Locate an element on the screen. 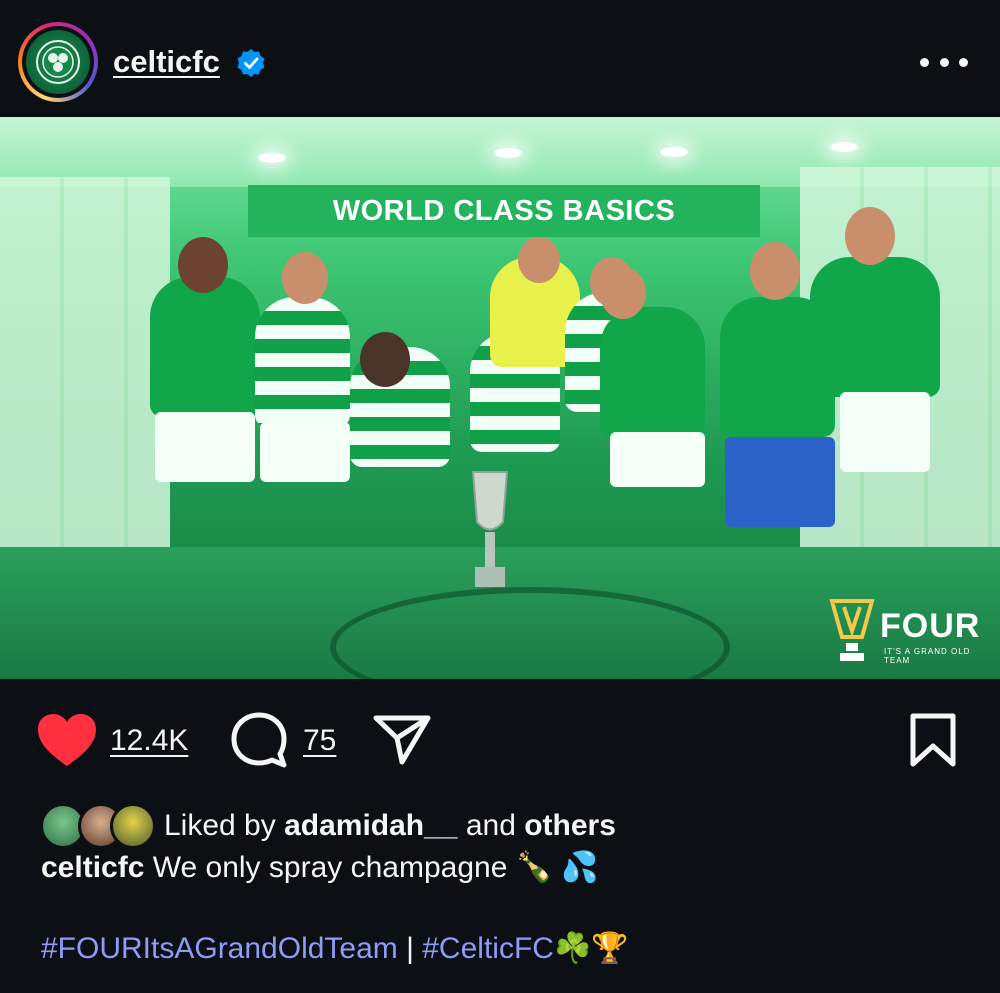 The width and height of the screenshot is (1000, 993). more-horizontal-icon is located at coordinates (944, 62).